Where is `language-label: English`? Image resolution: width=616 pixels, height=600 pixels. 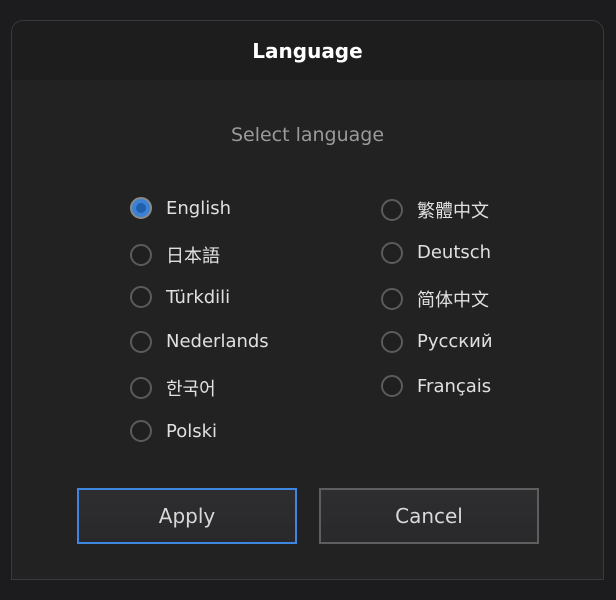 language-label: English is located at coordinates (198, 208).